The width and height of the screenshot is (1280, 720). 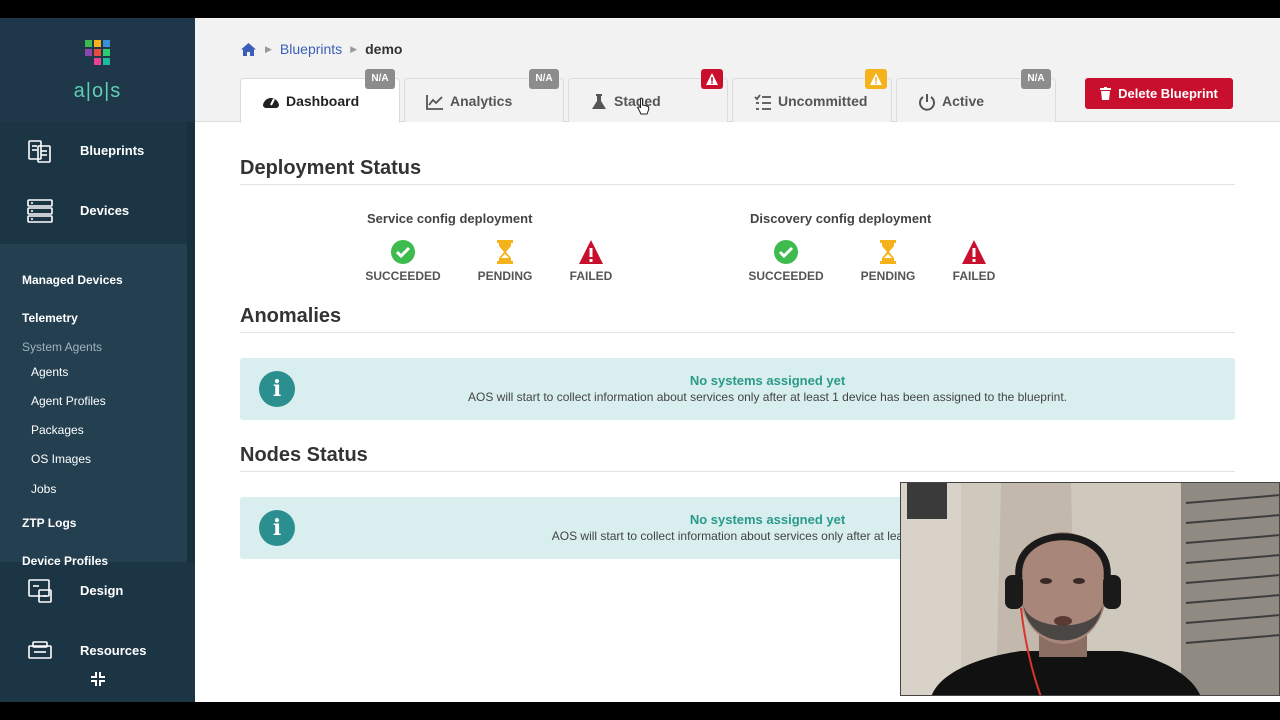 I want to click on webcam-overlay, so click(x=1090, y=589).